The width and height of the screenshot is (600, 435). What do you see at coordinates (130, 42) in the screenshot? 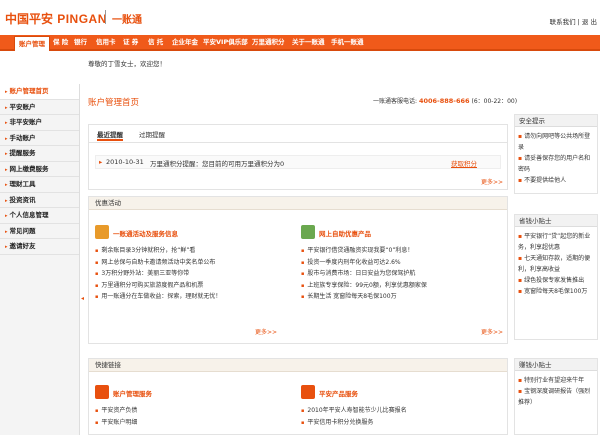
I see `nav-securities: 证 券` at bounding box center [130, 42].